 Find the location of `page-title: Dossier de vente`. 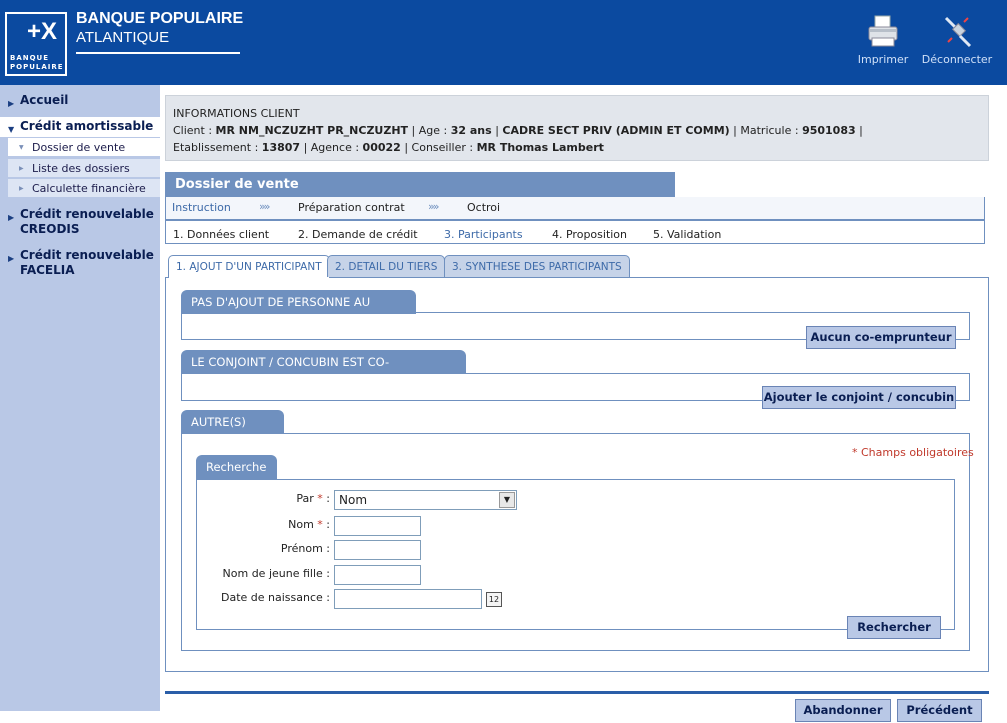

page-title: Dossier de vente is located at coordinates (420, 184).